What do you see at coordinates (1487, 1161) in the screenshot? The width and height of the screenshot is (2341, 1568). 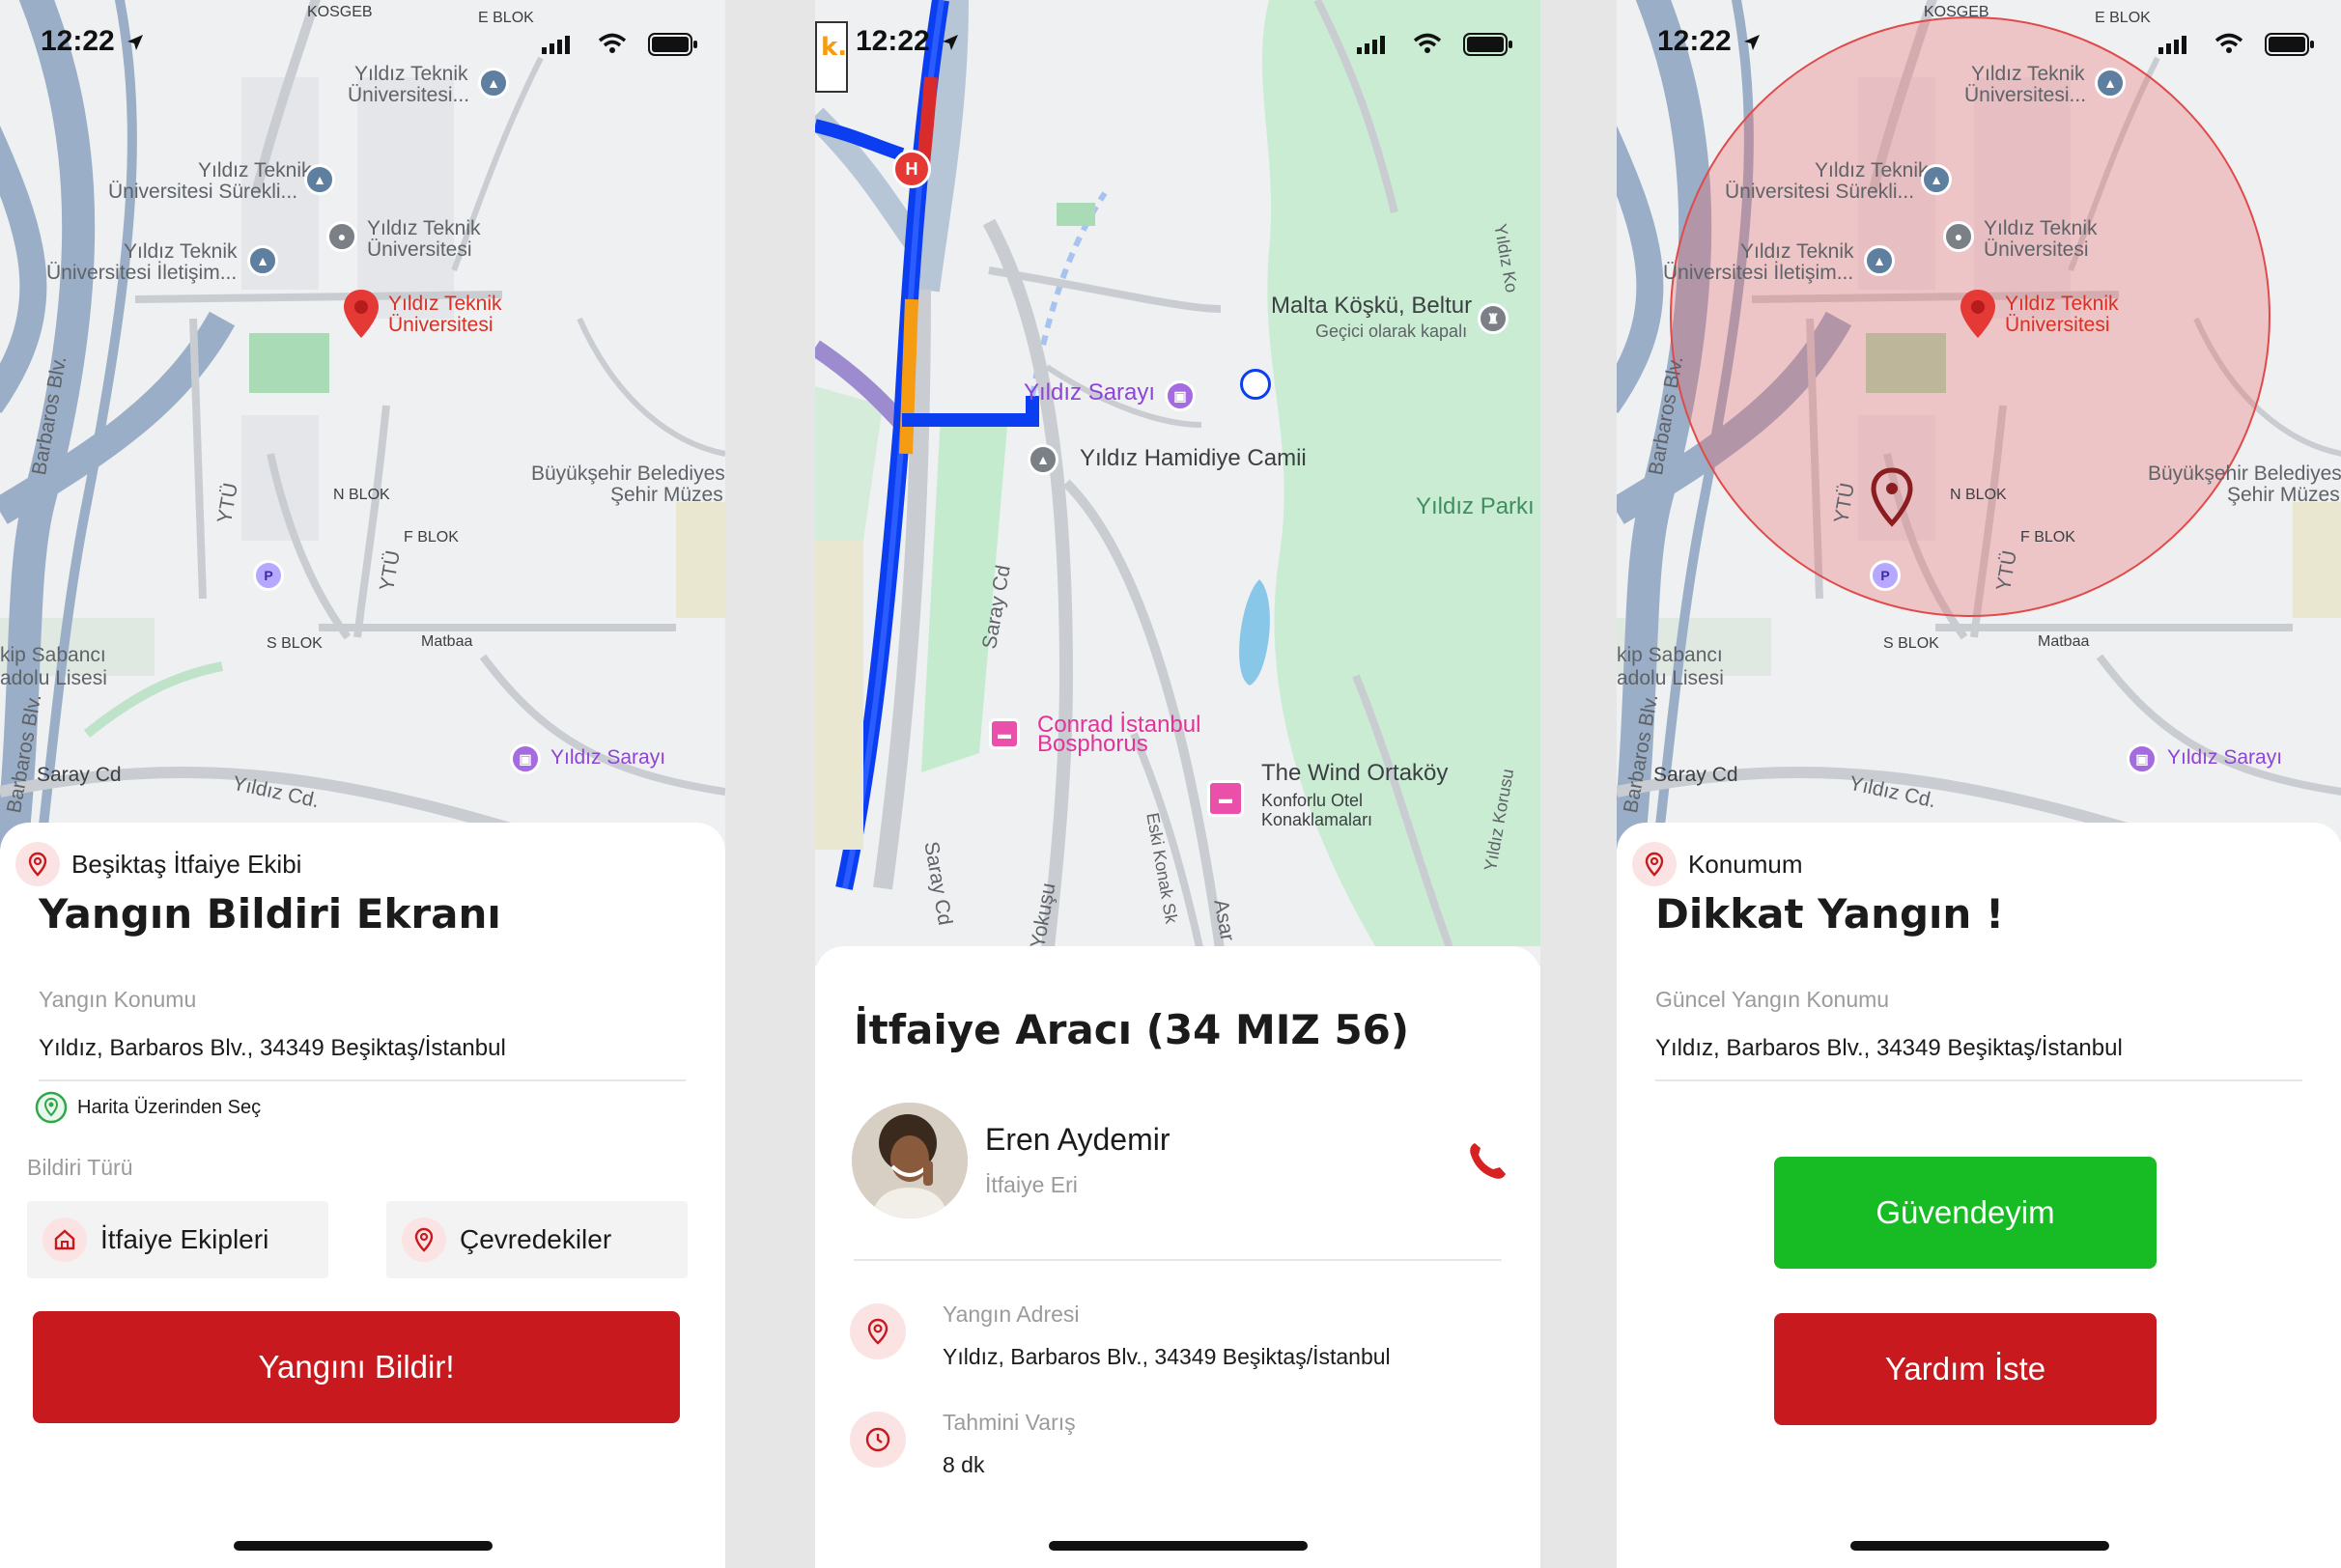 I see `phone-icon` at bounding box center [1487, 1161].